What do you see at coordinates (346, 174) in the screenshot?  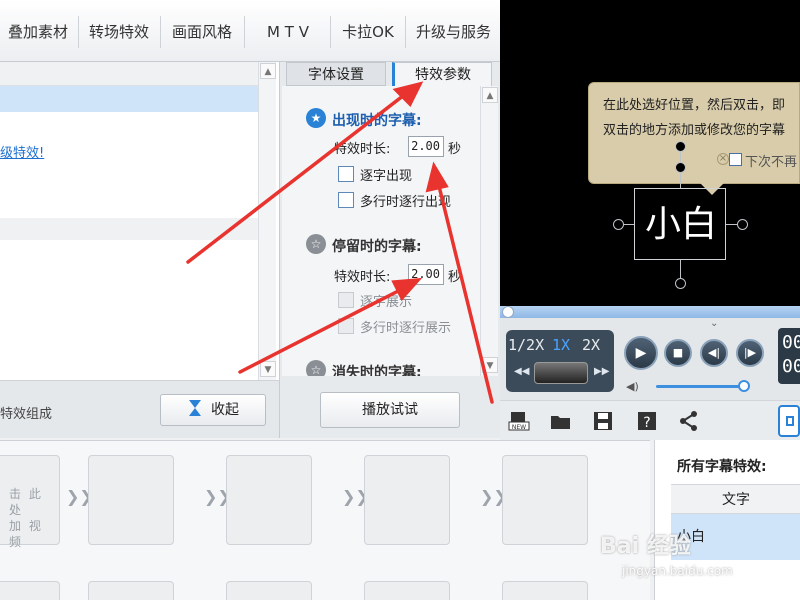 I see `appear-char-by-char-checkbox` at bounding box center [346, 174].